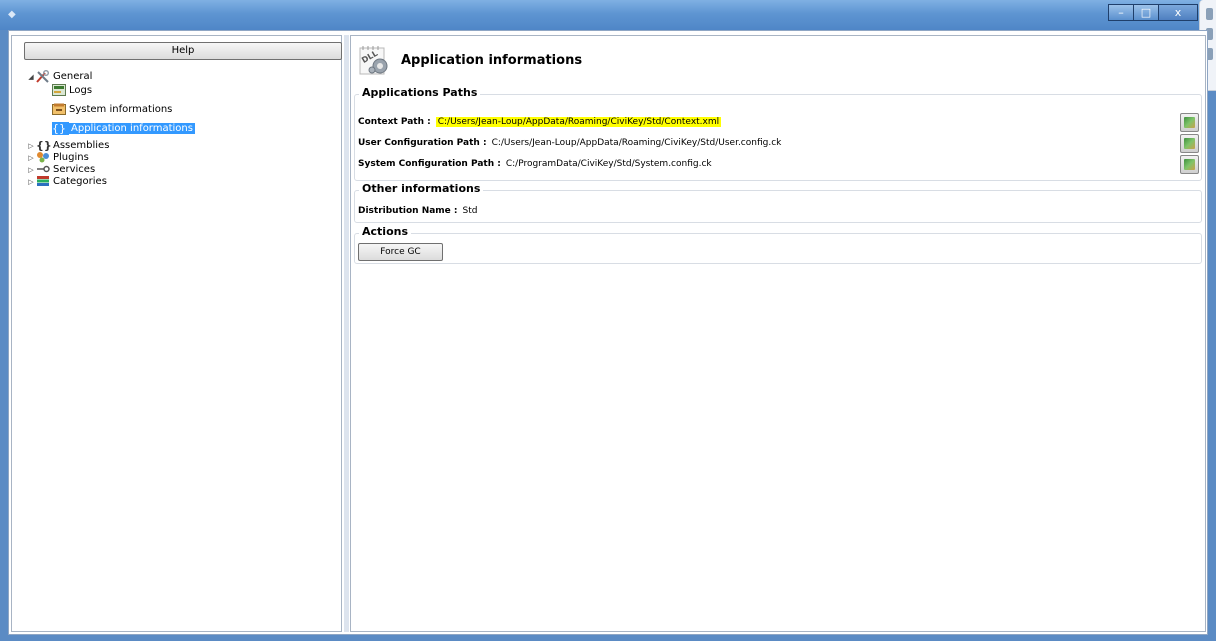 This screenshot has height=641, width=1216. Describe the element at coordinates (132, 128) in the screenshot. I see `tree-item-label: Application informations` at that location.